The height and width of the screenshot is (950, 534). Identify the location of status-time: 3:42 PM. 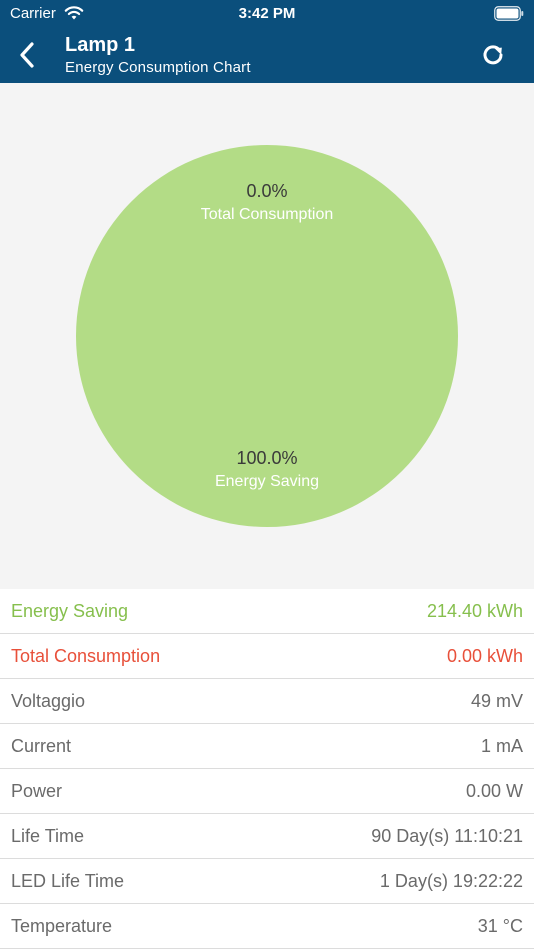
(267, 13).